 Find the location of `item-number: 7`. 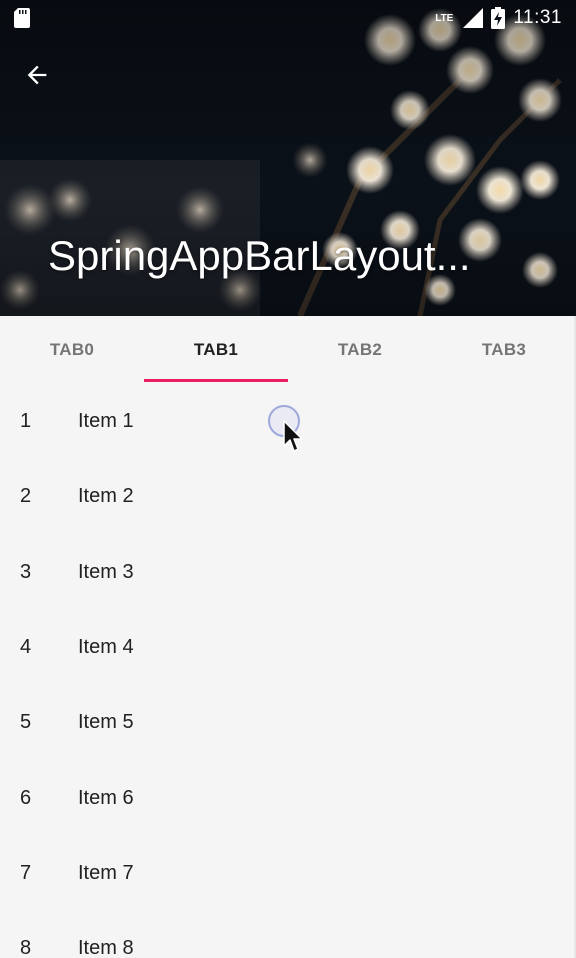

item-number: 7 is located at coordinates (26, 872).